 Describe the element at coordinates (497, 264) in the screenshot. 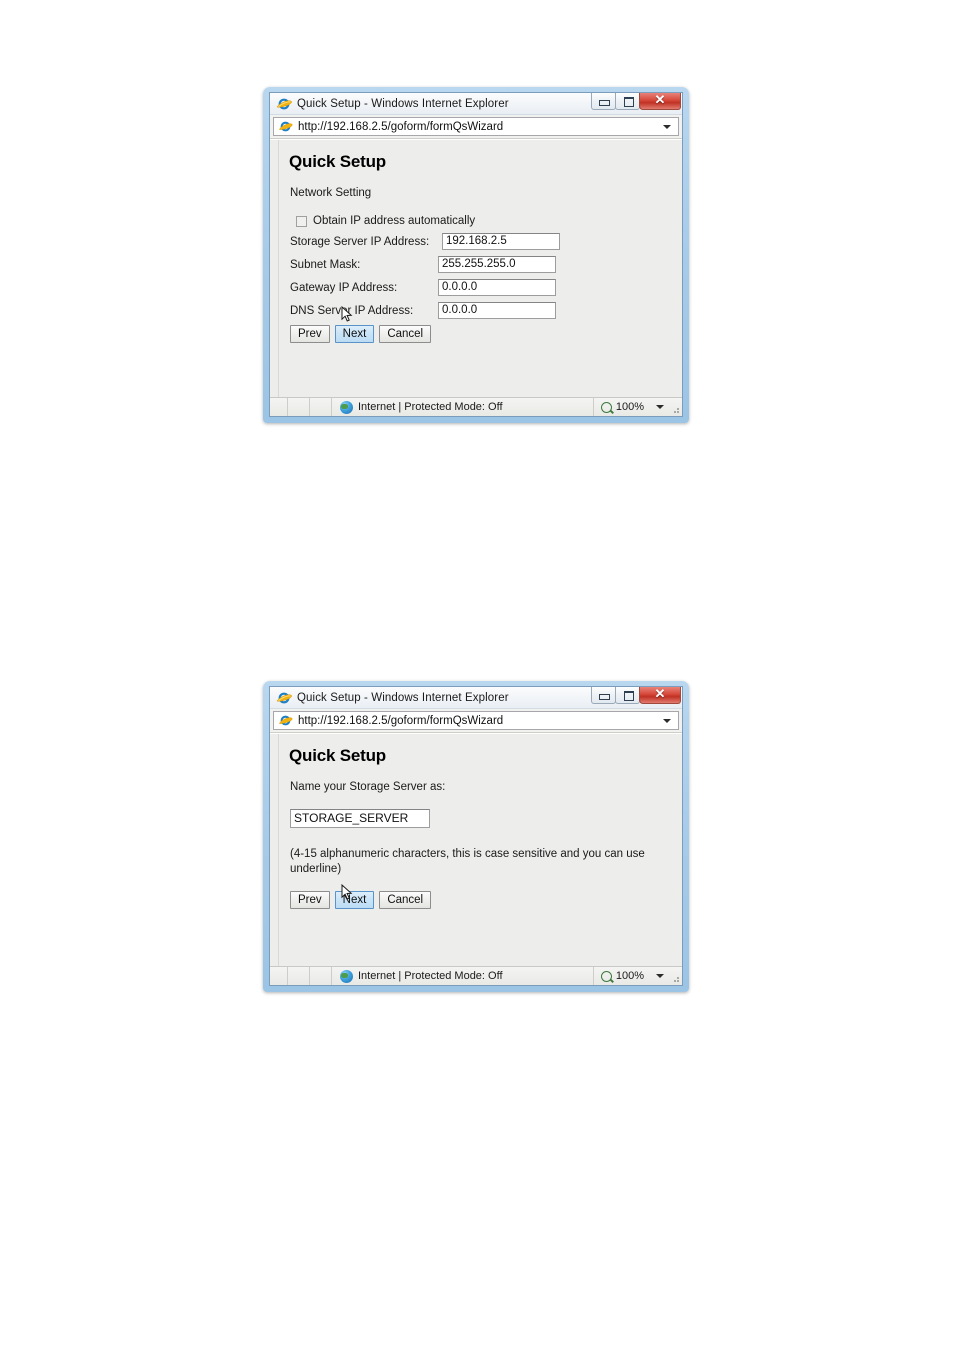

I see `subnet-mask-input: 255.255.255.0` at that location.